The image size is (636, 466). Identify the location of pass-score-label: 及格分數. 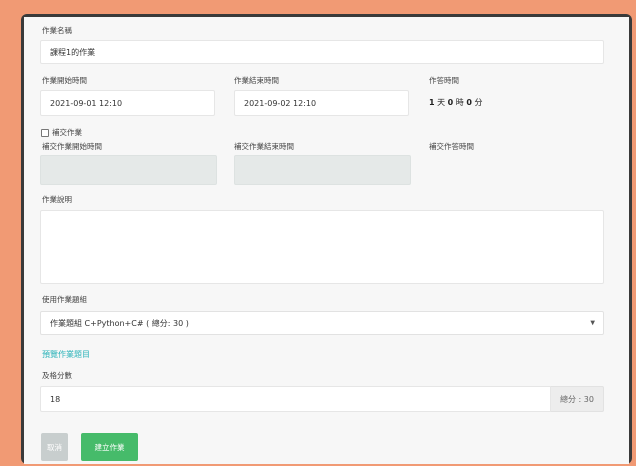
(57, 375).